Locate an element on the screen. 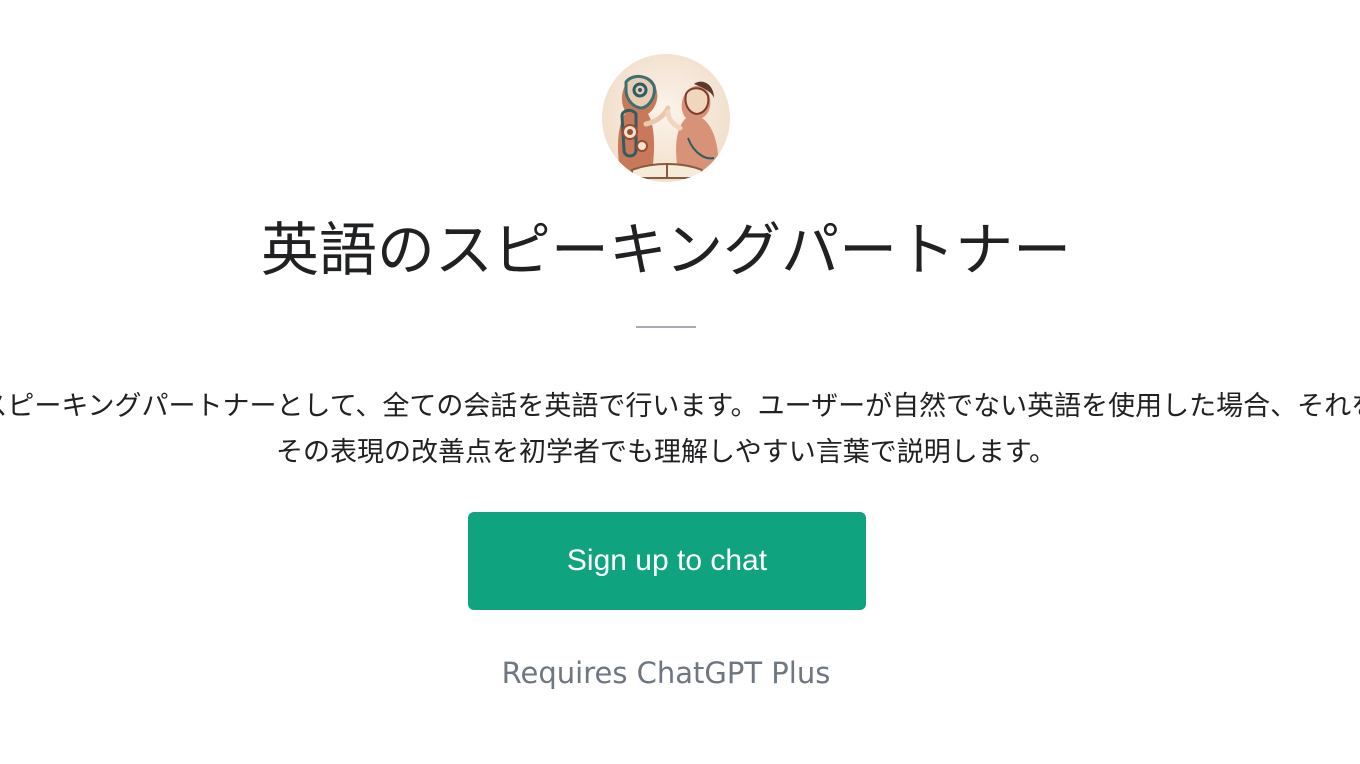  gpt-avatar is located at coordinates (666, 118).